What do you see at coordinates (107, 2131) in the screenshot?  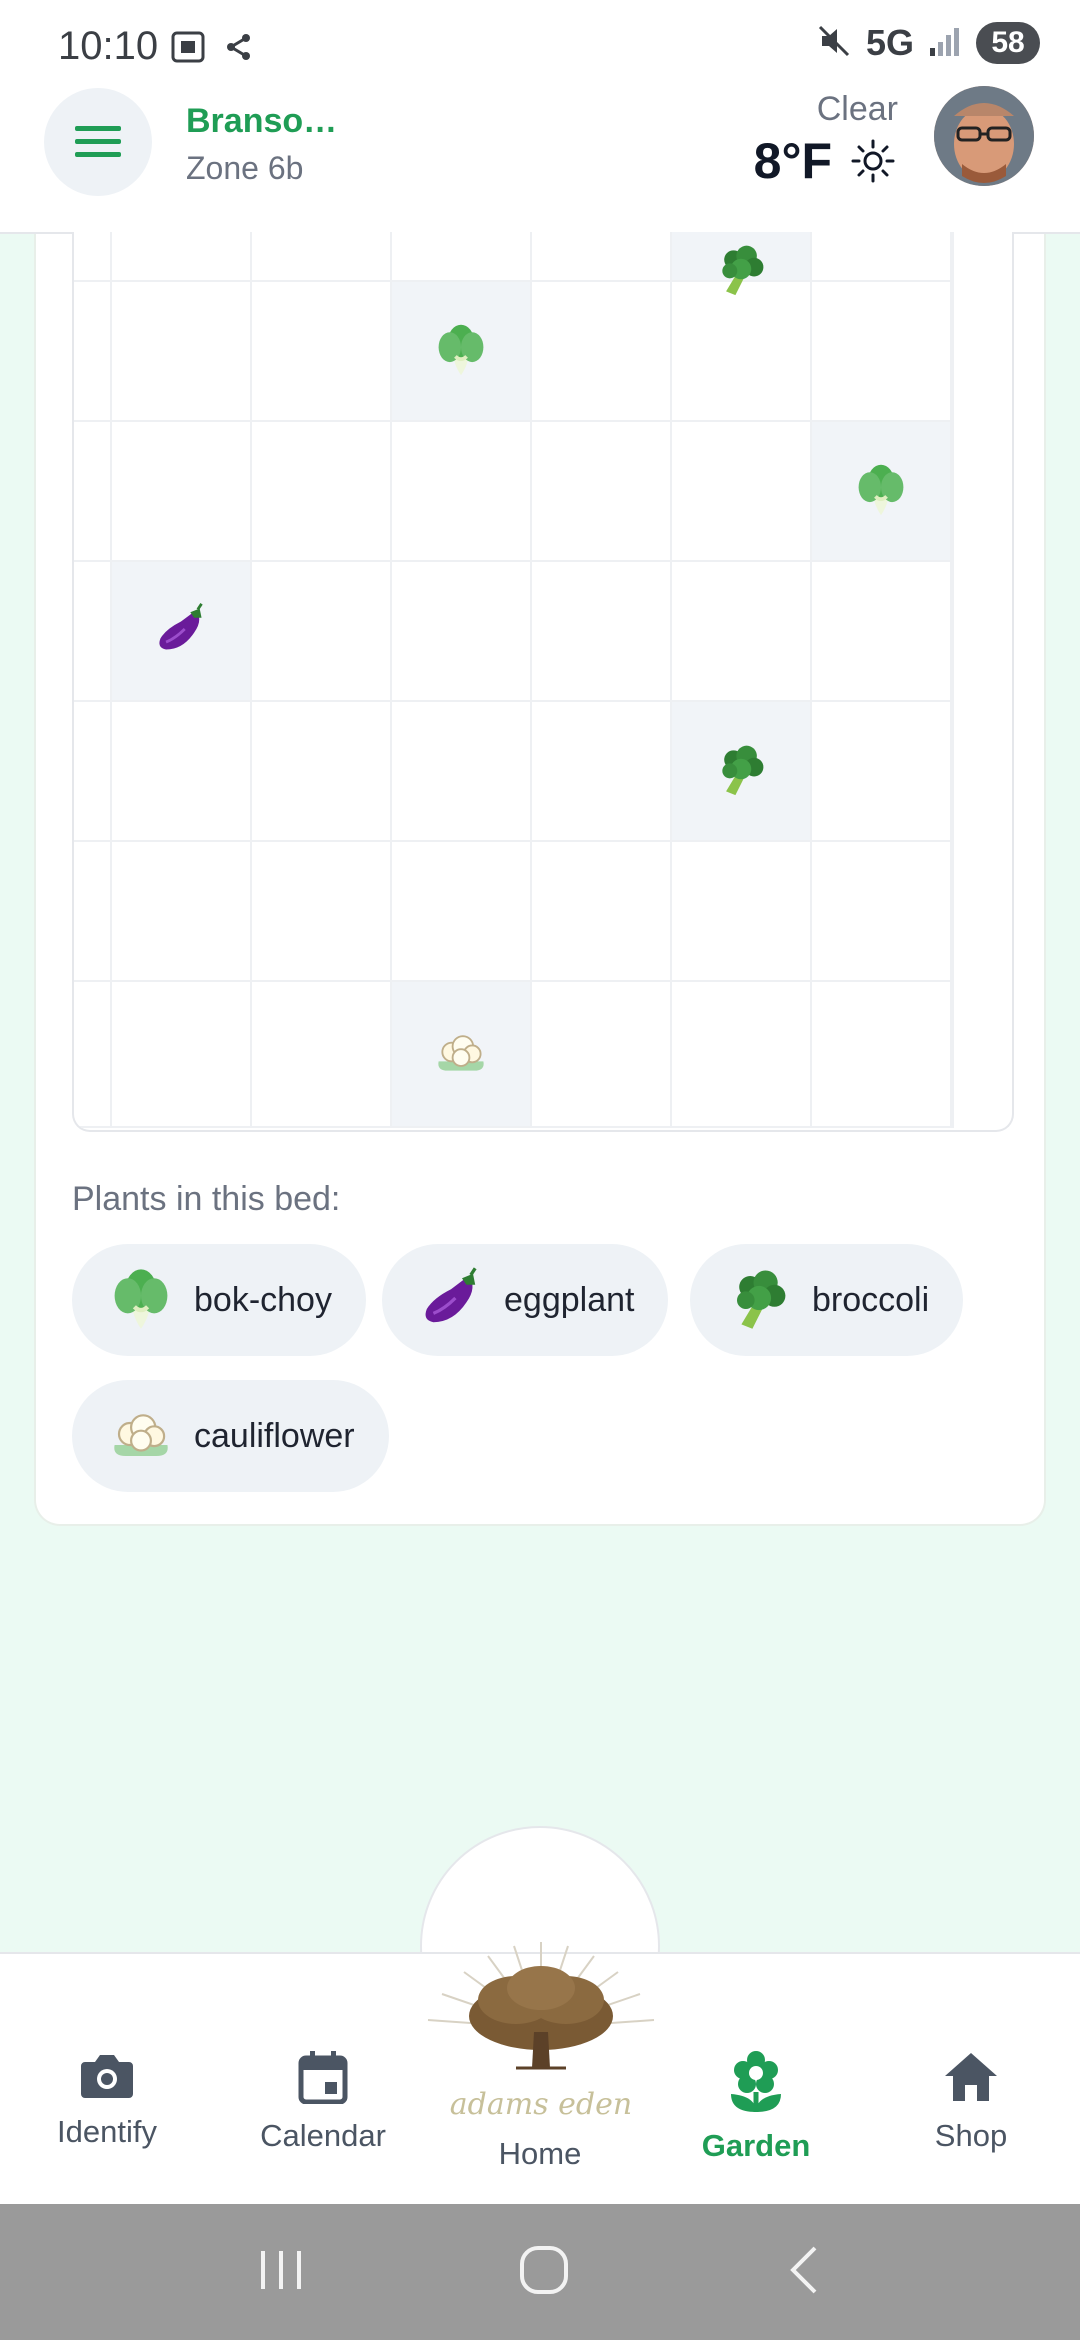 I see `nav-label-identify: Identify` at bounding box center [107, 2131].